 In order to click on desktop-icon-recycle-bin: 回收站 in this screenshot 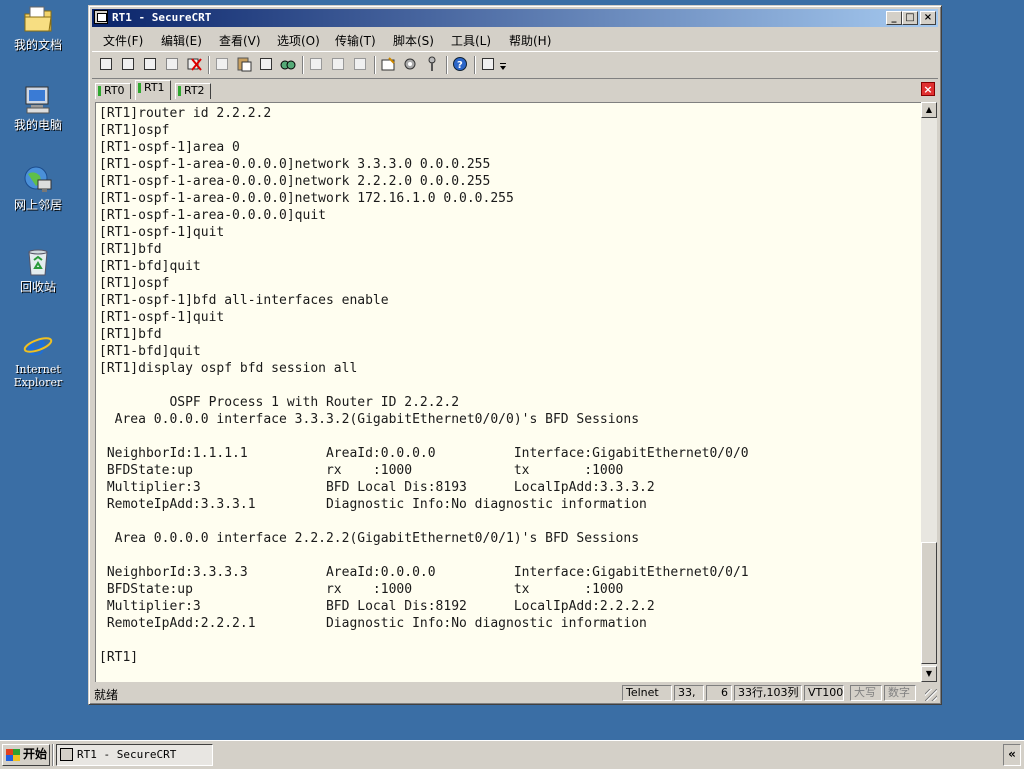, I will do `click(38, 270)`.